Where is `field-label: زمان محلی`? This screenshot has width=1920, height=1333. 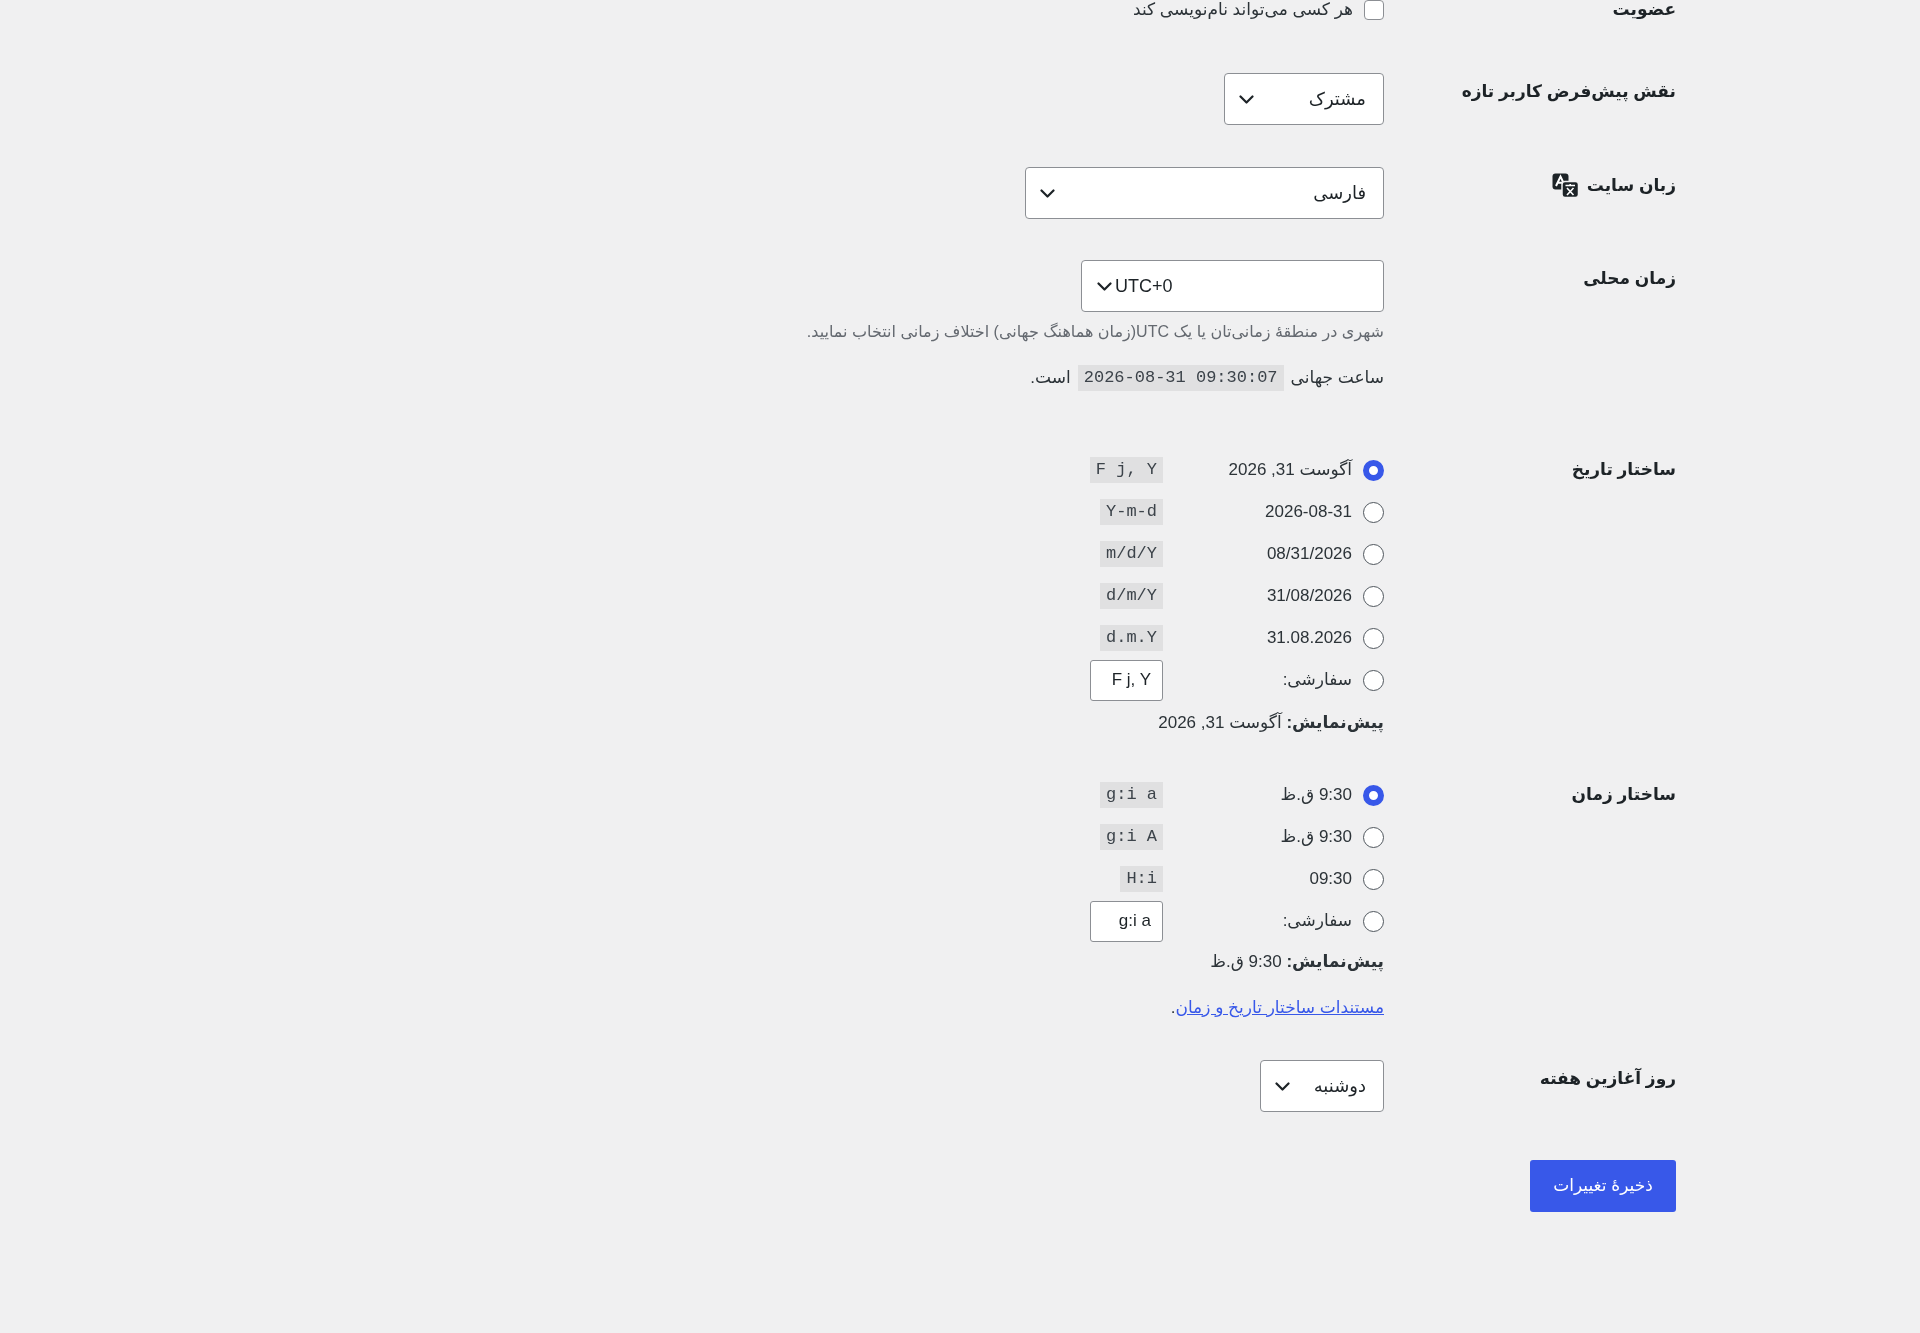
field-label: زمان محلی is located at coordinates (1629, 279).